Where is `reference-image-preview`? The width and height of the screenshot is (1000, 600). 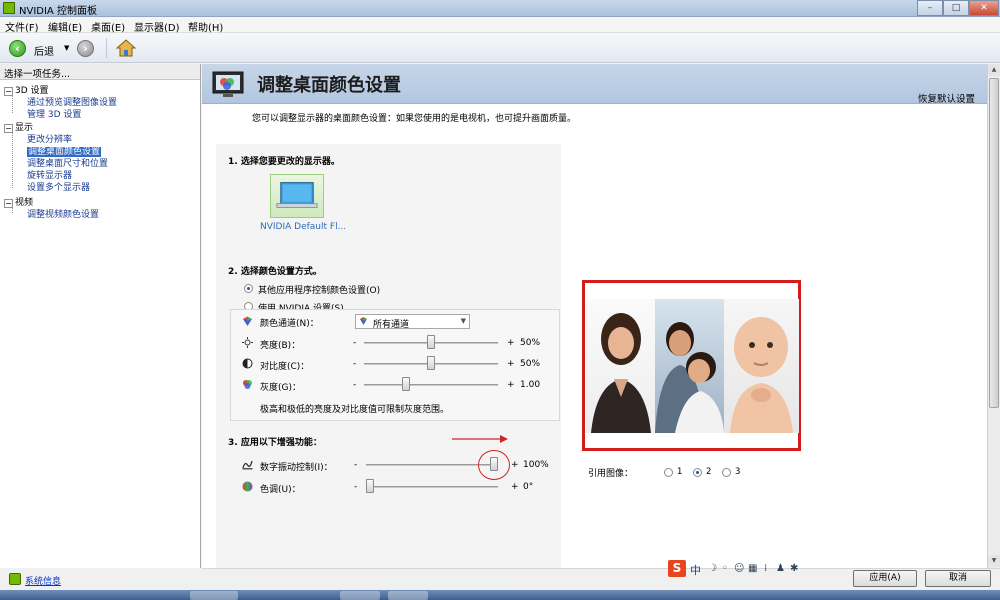
reference-image-preview is located at coordinates (691, 365).